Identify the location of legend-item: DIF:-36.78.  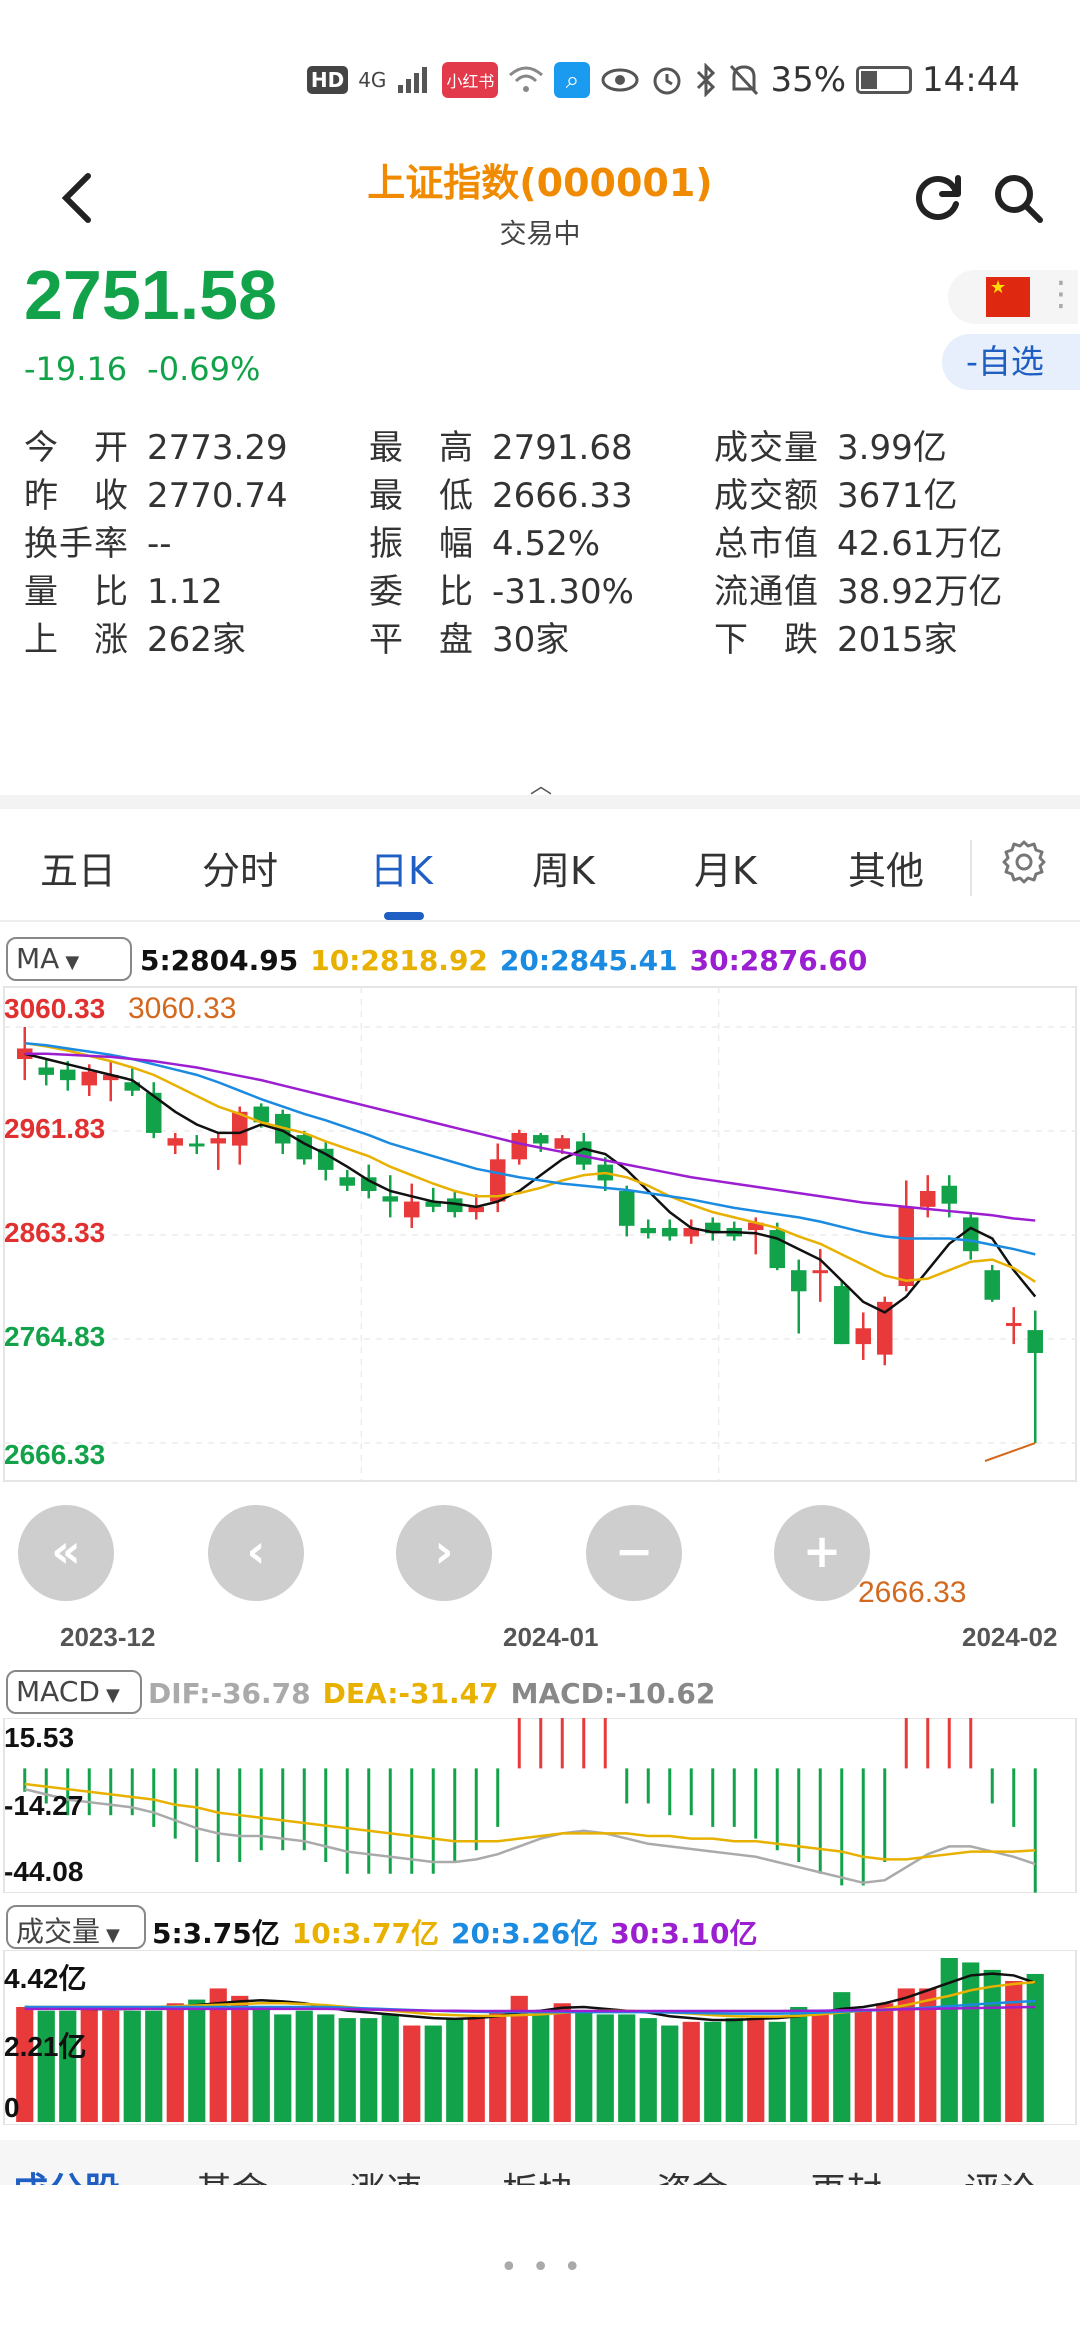
(229, 1693).